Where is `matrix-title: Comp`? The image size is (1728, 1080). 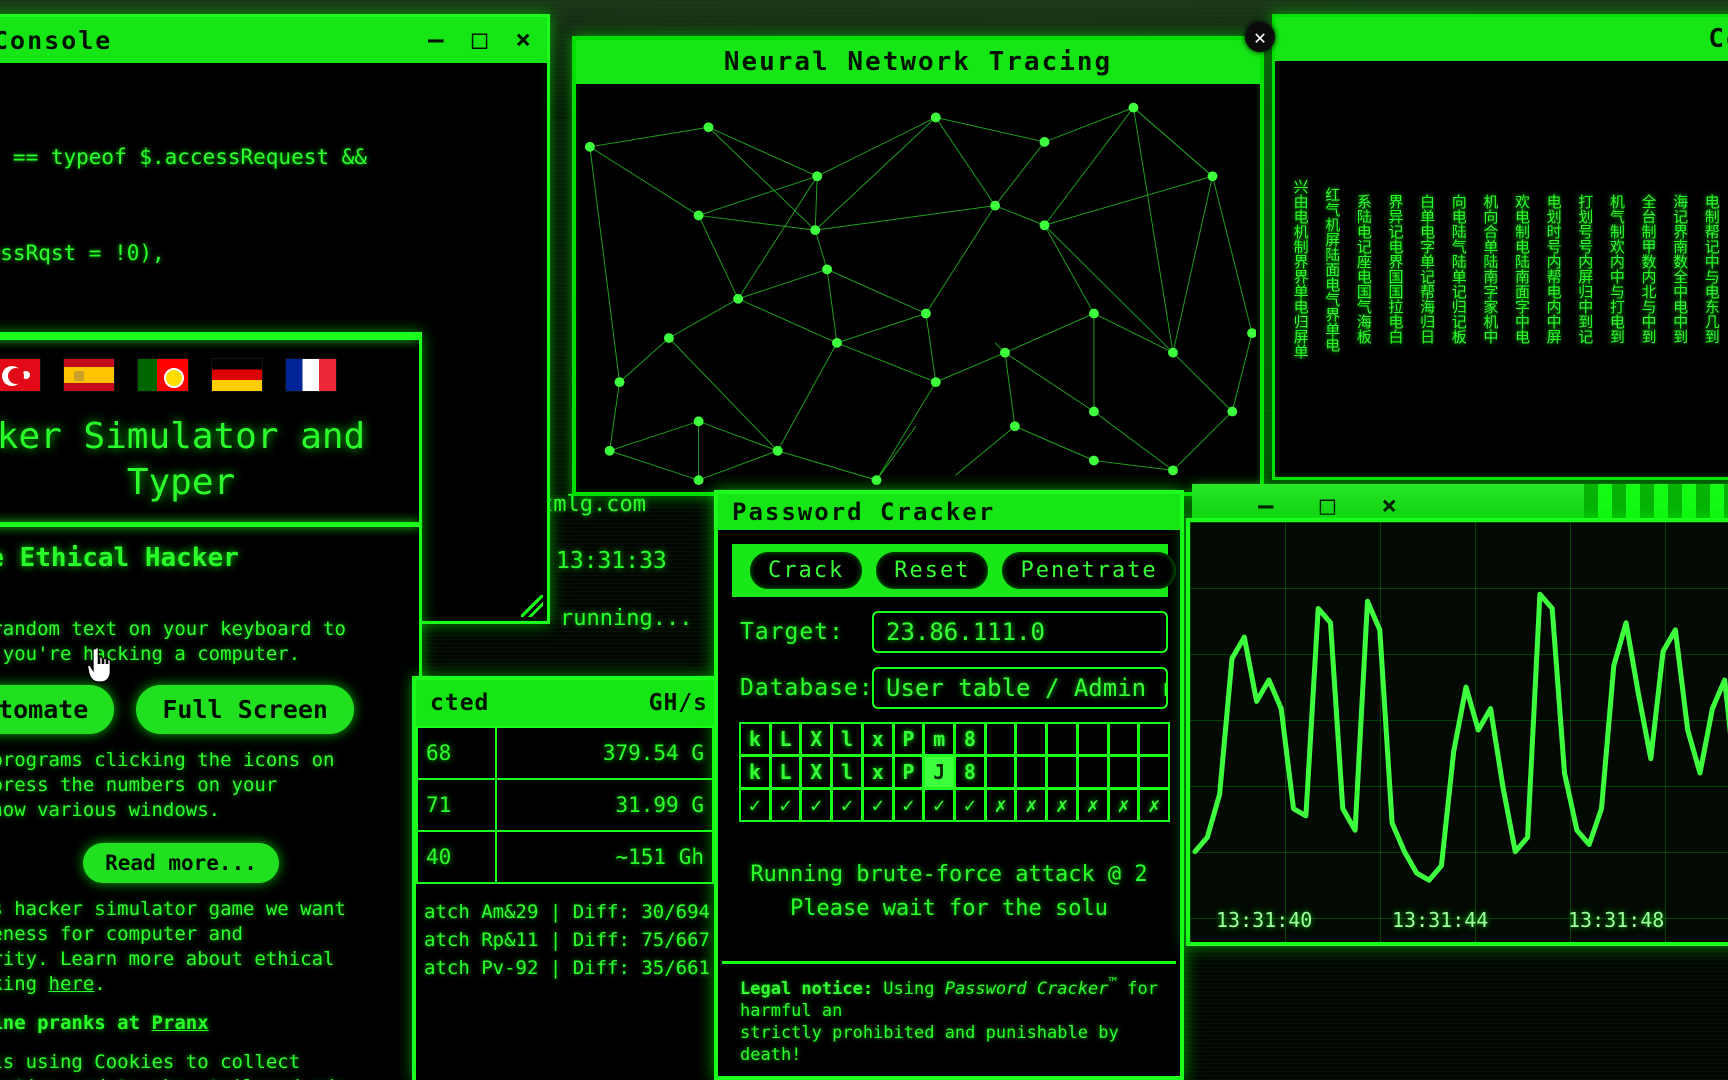
matrix-title: Comp is located at coordinates (1718, 39).